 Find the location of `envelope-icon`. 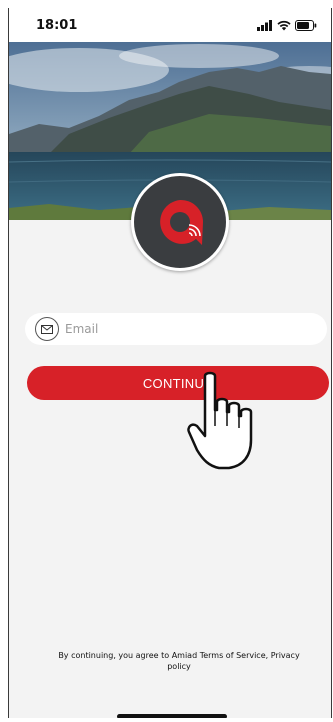

envelope-icon is located at coordinates (47, 329).